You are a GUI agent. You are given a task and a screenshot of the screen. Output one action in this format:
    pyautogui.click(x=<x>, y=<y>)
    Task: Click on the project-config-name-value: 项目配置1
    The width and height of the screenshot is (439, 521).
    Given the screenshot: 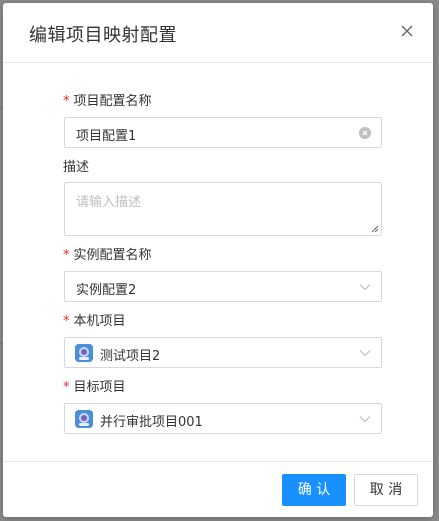 What is the action you would take?
    pyautogui.click(x=106, y=136)
    